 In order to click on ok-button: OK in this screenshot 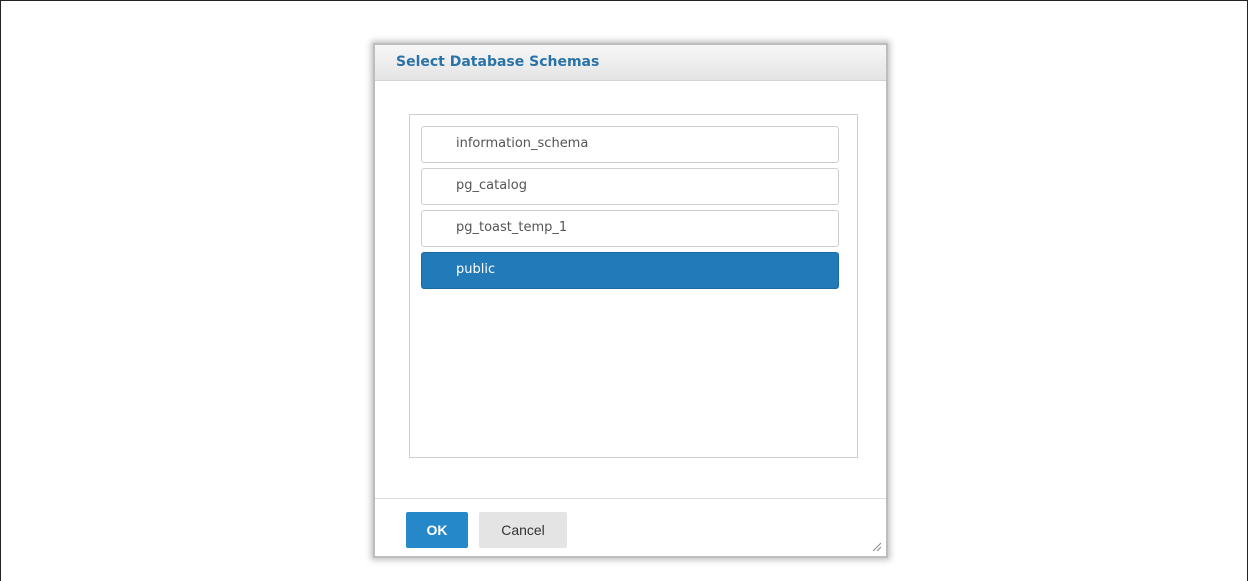, I will do `click(437, 530)`.